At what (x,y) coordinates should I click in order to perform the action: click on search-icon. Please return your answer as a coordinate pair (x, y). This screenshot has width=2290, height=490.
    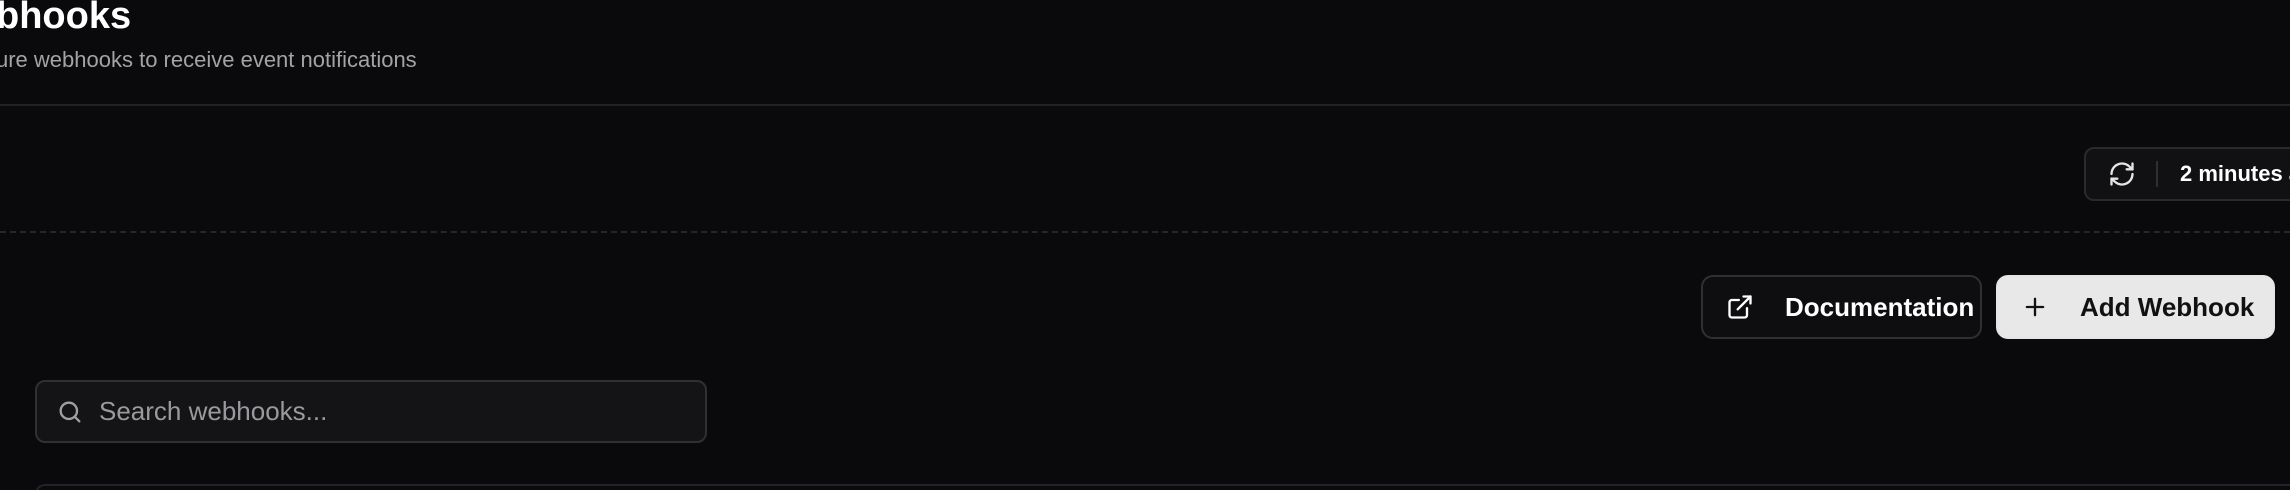
    Looking at the image, I should click on (70, 412).